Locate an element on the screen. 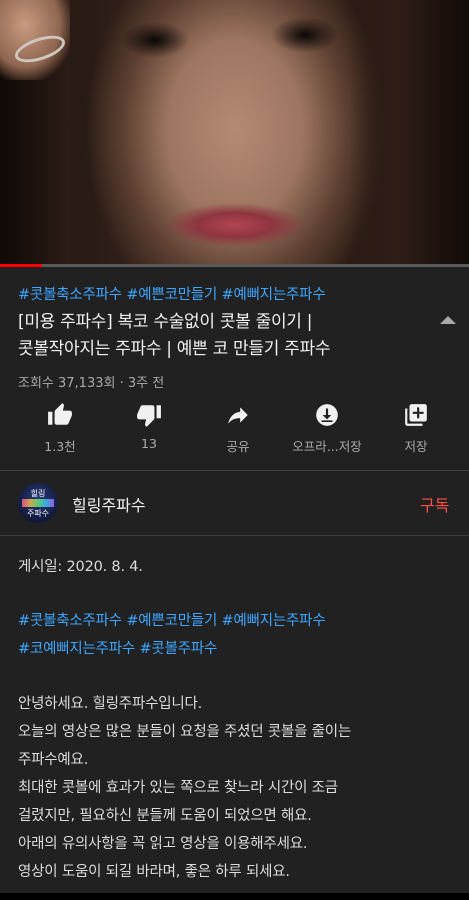 The height and width of the screenshot is (900, 469). dislike-count: 13 is located at coordinates (149, 443).